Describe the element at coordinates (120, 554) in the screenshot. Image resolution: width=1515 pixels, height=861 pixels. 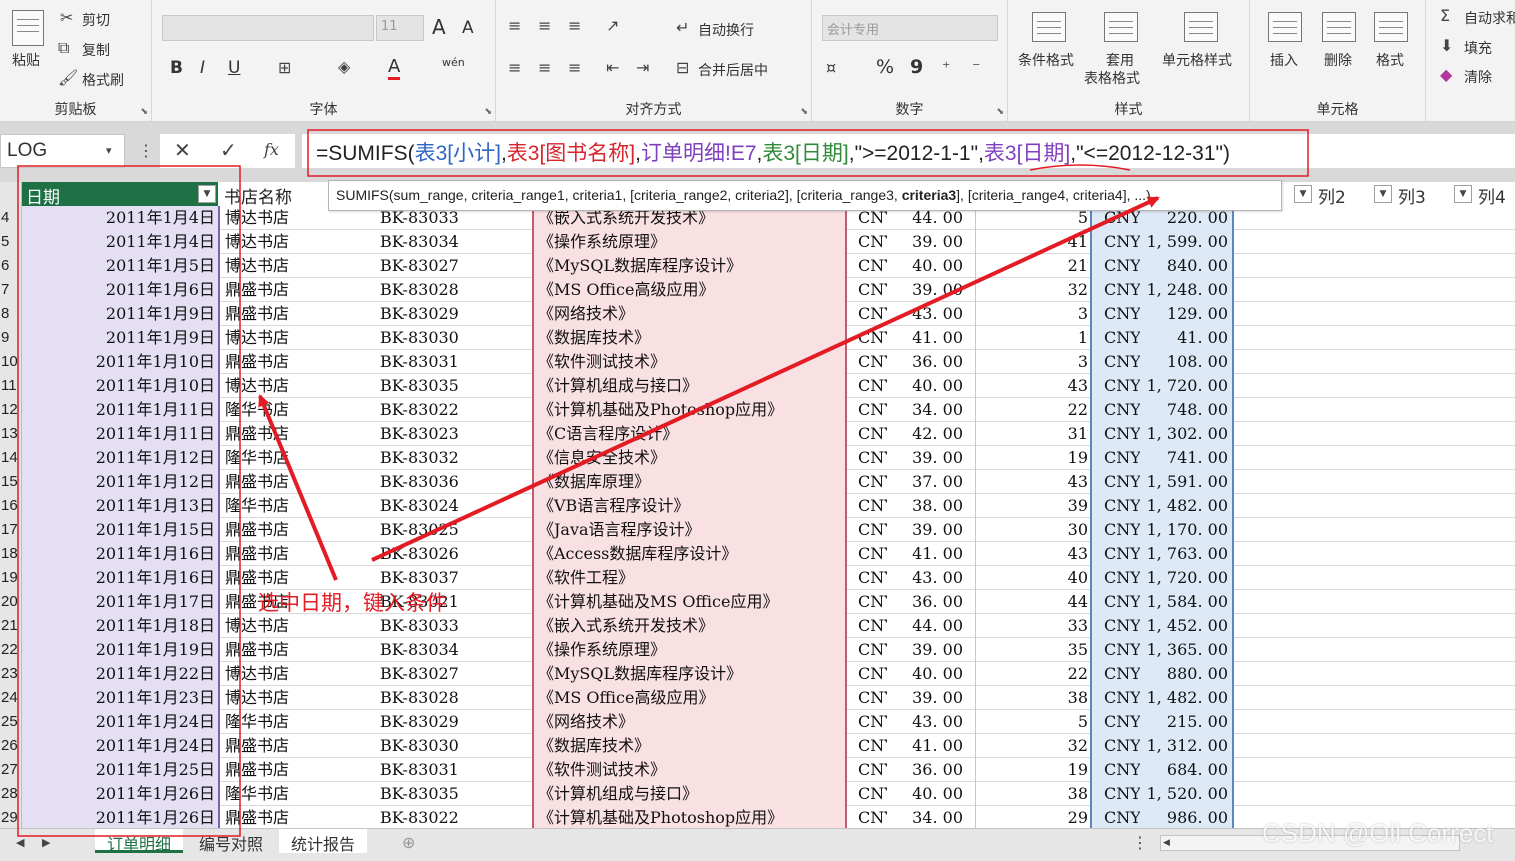
I see `cell-date: 2011年1月16日` at that location.